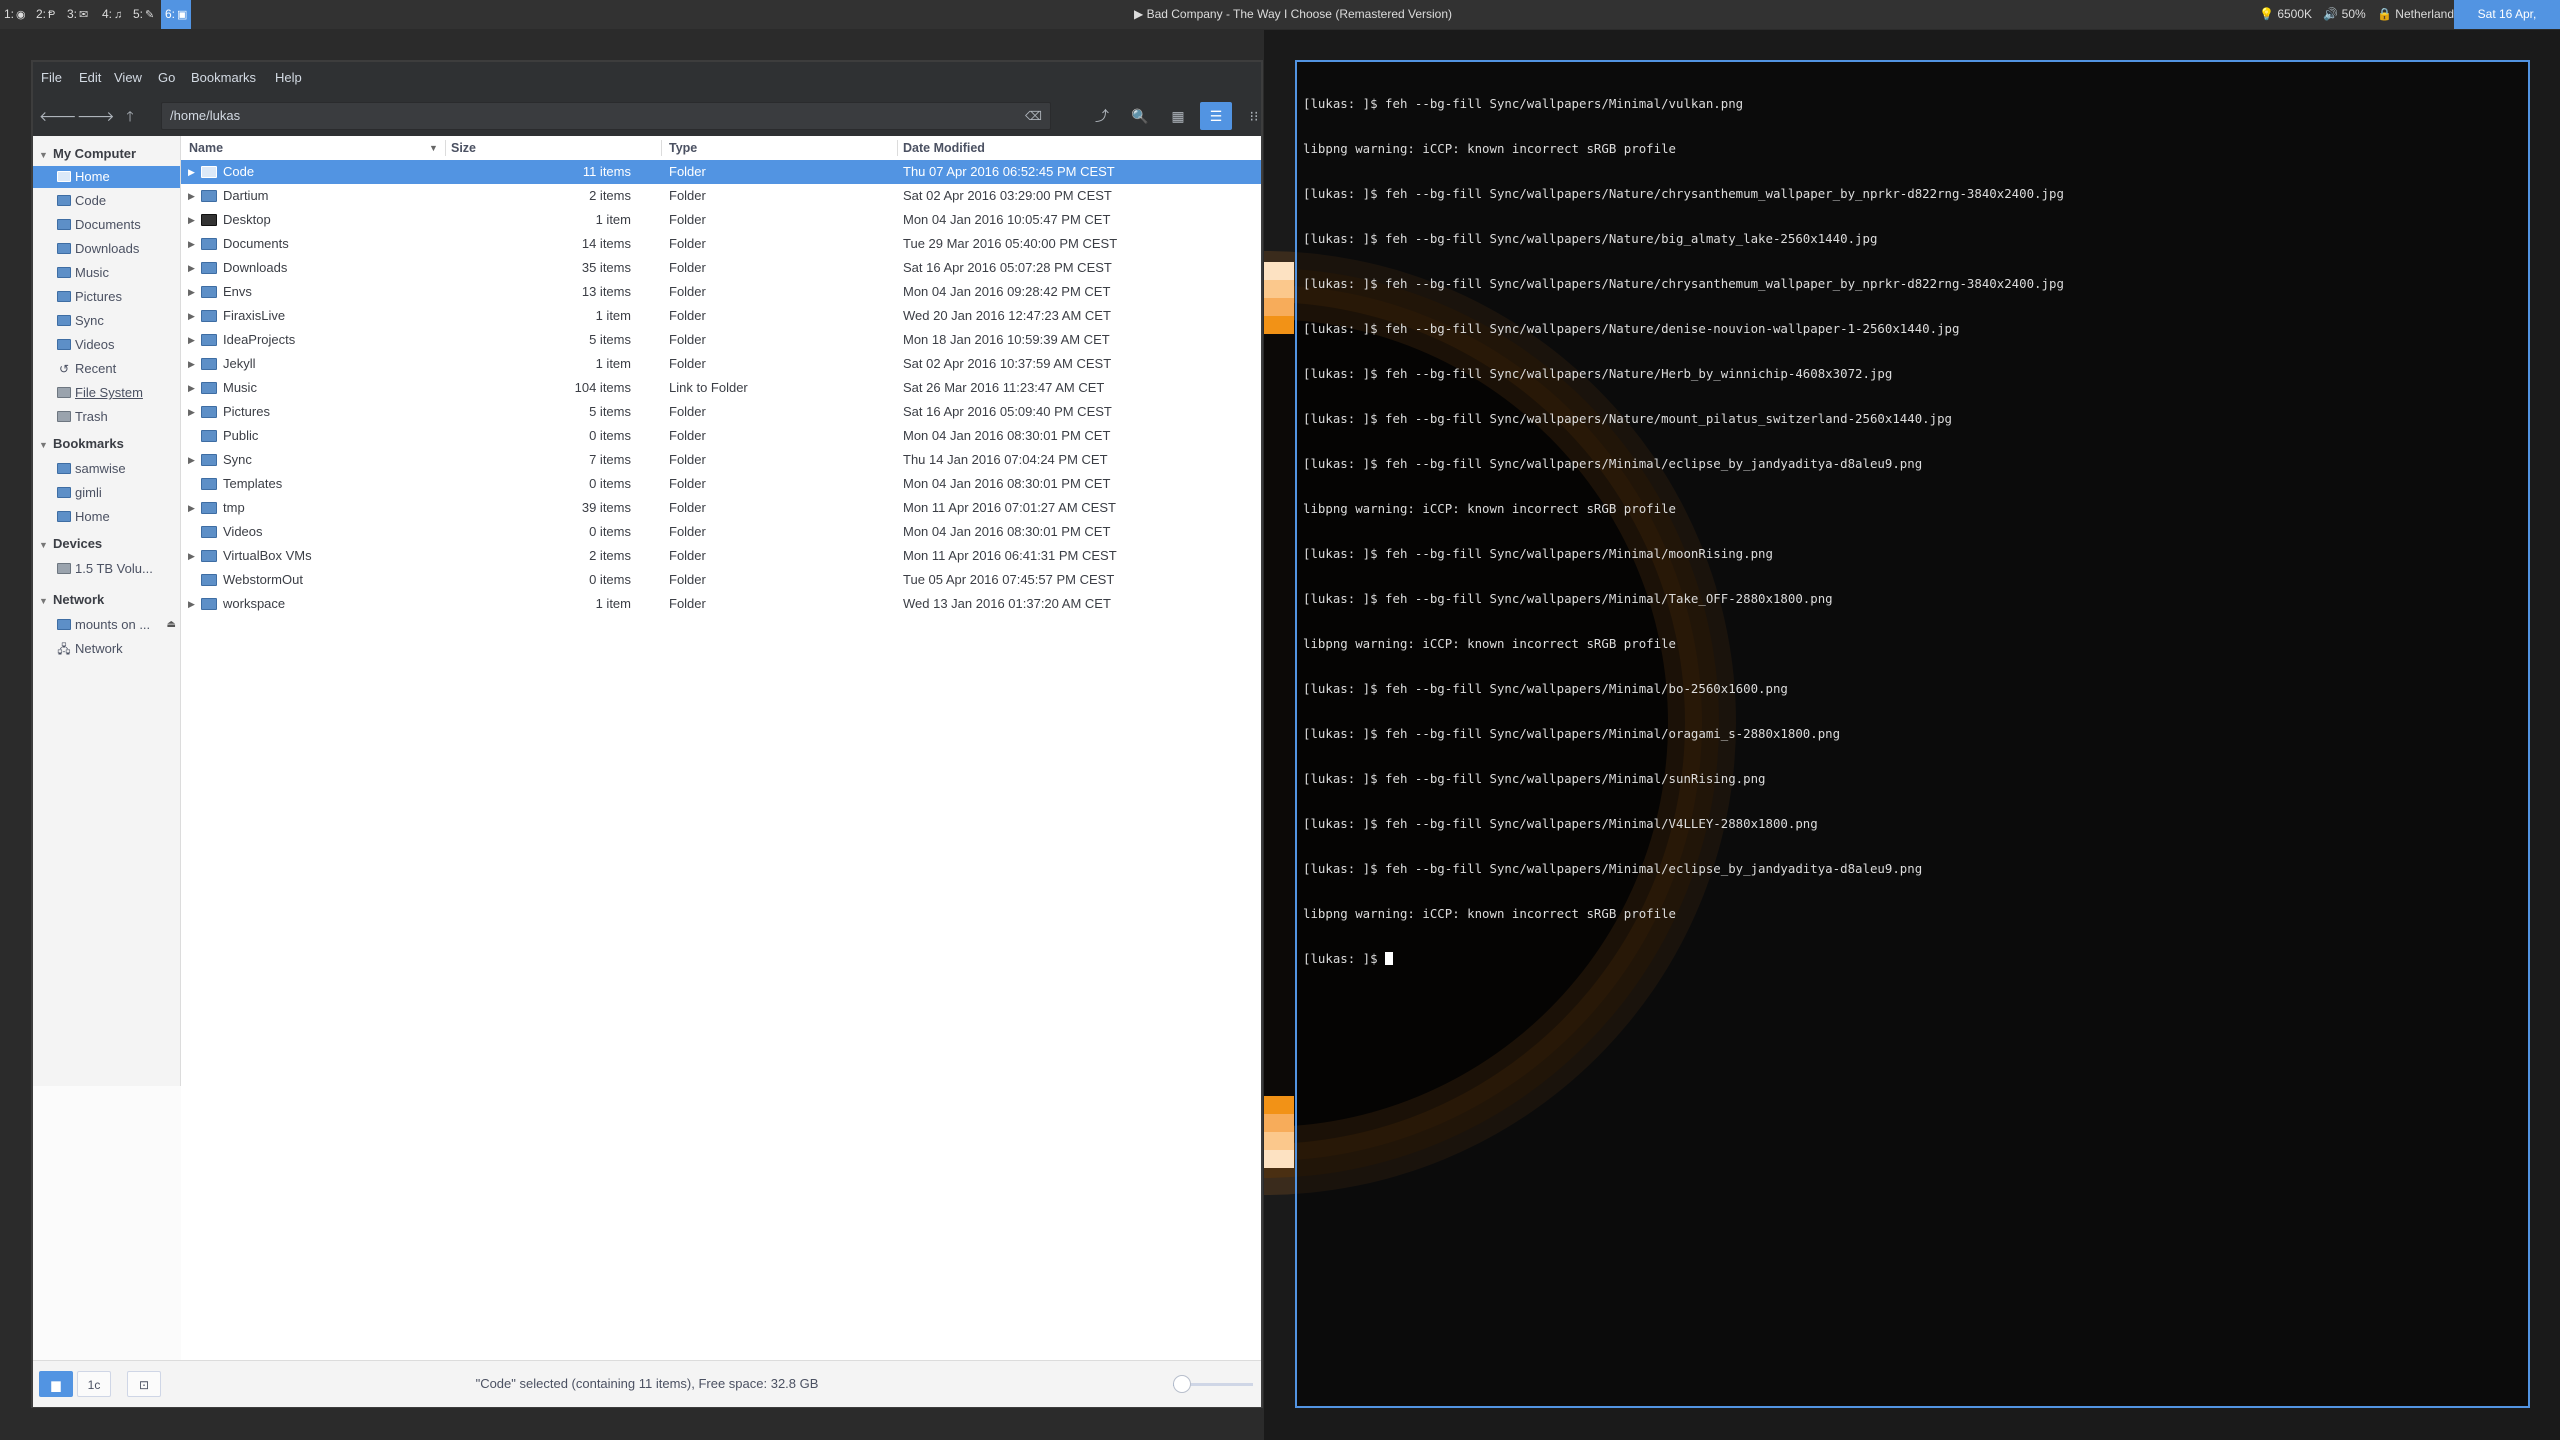 The height and width of the screenshot is (1440, 2560). I want to click on sidebar-item-recent: ↺ Recent, so click(106, 369).